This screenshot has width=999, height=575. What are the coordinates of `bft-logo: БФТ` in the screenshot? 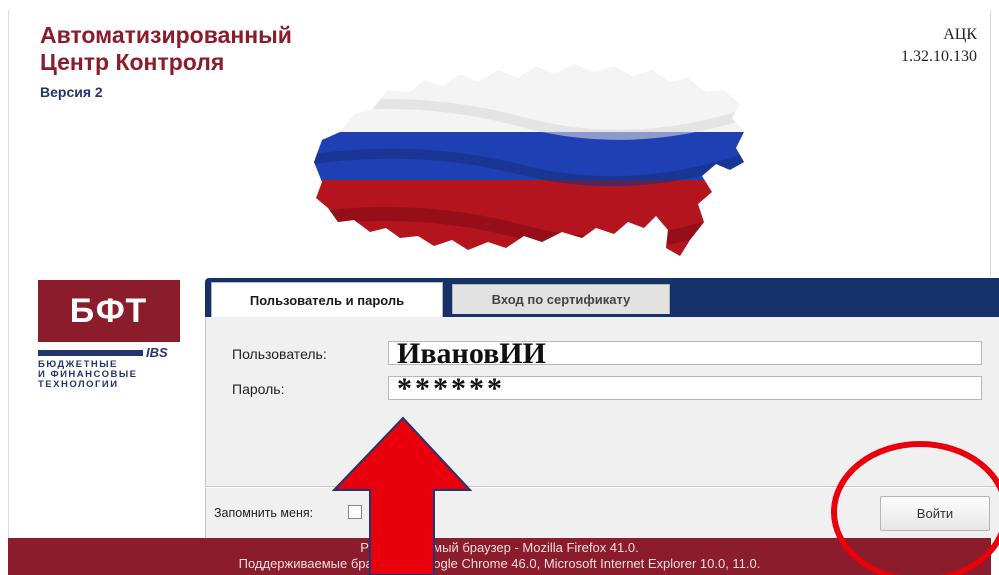 It's located at (109, 311).